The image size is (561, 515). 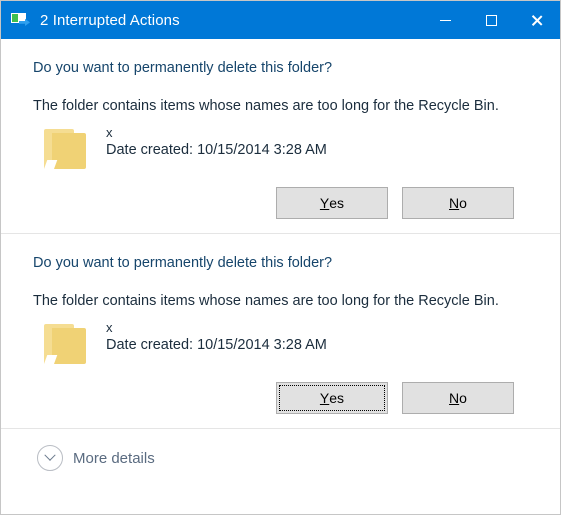 What do you see at coordinates (22, 20) in the screenshot?
I see `file-move-icon` at bounding box center [22, 20].